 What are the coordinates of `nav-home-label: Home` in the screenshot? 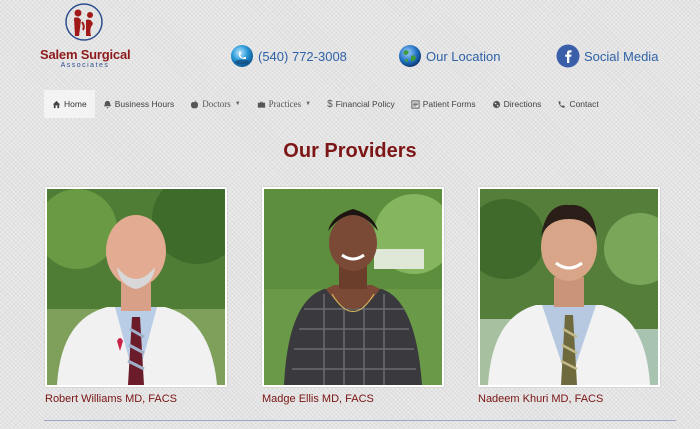 It's located at (75, 104).